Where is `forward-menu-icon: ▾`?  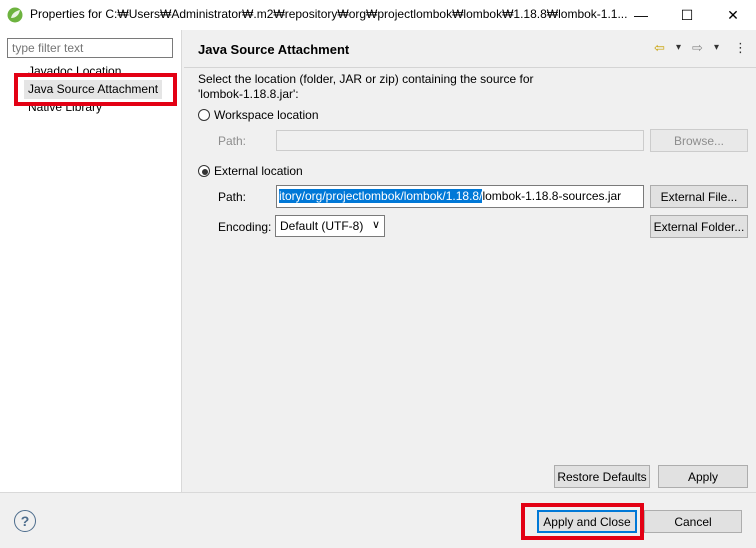
forward-menu-icon: ▾ is located at coordinates (716, 47).